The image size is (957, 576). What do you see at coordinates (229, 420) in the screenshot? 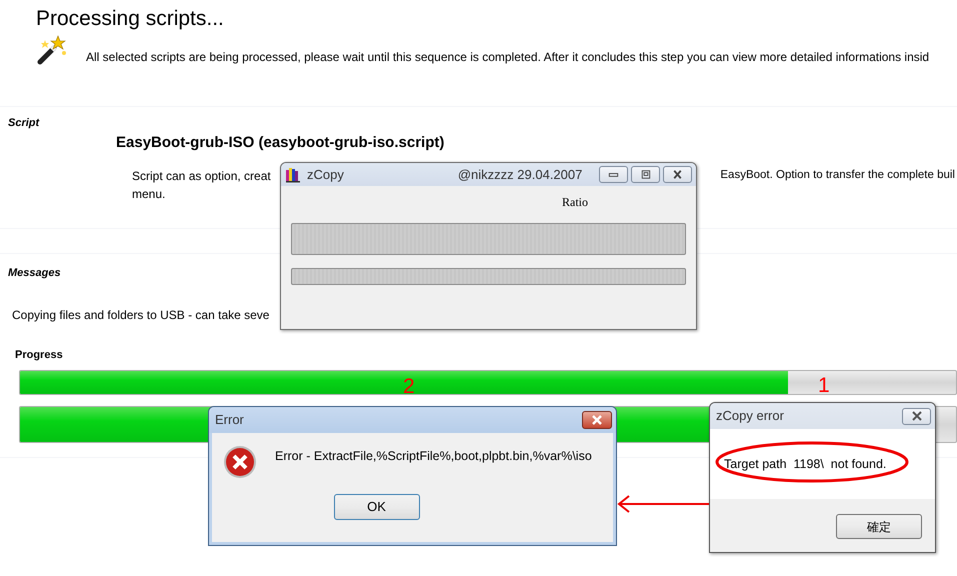
I see `window-title: Error` at bounding box center [229, 420].